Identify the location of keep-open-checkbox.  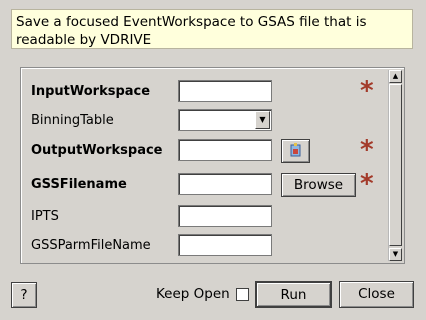
(242, 294).